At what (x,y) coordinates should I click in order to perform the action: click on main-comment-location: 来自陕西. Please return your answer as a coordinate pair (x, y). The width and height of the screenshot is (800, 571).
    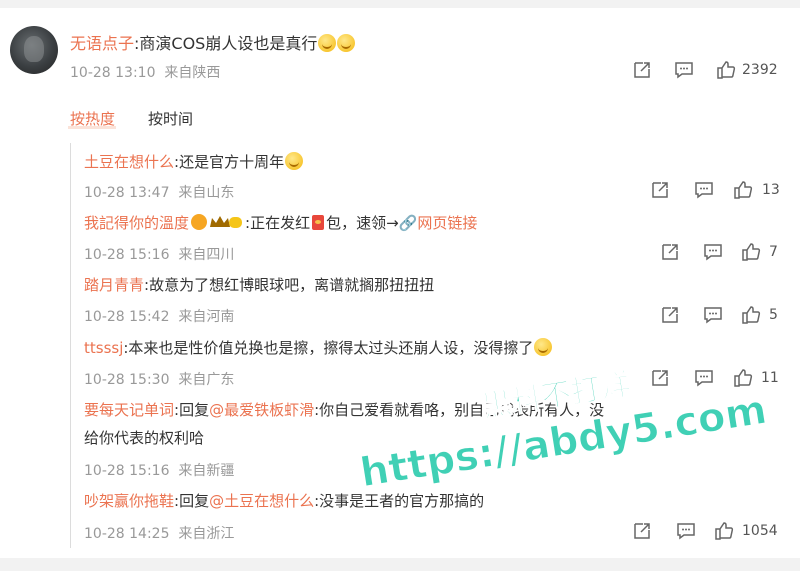
    Looking at the image, I should click on (192, 73).